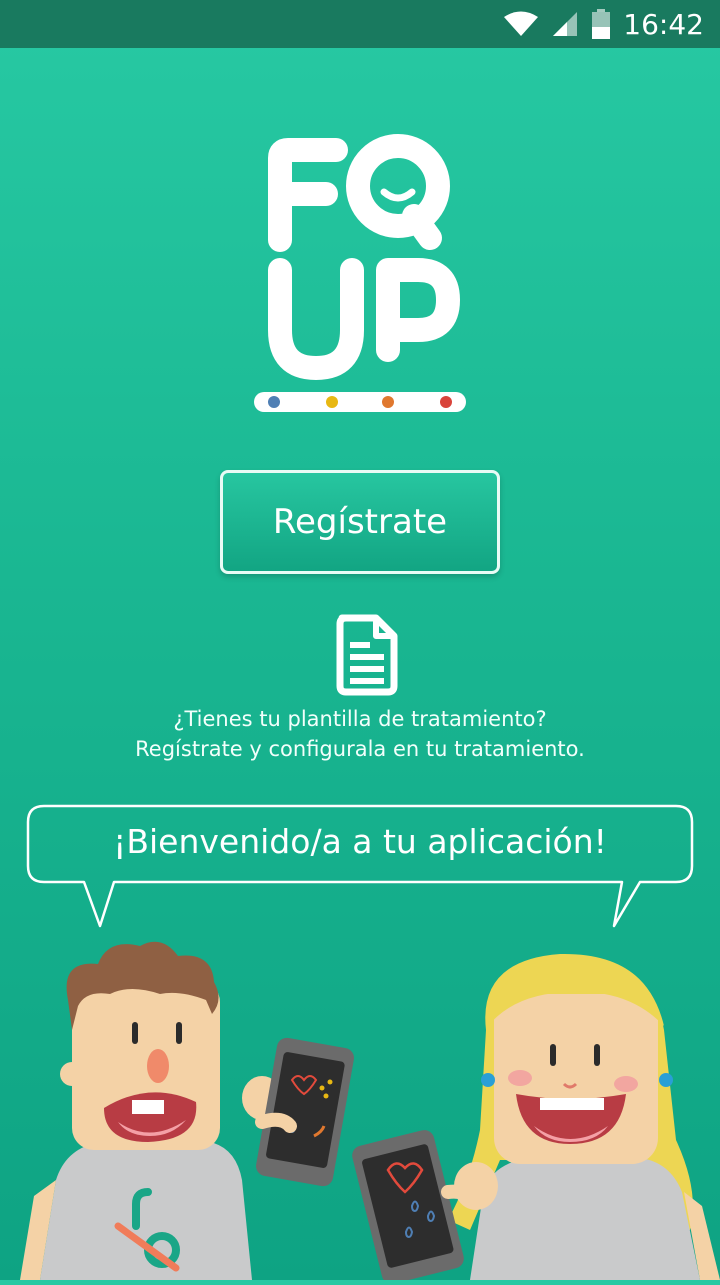  What do you see at coordinates (360, 719) in the screenshot?
I see `info-line-1: ¿Tienes tu plantilla de tratamiento?` at bounding box center [360, 719].